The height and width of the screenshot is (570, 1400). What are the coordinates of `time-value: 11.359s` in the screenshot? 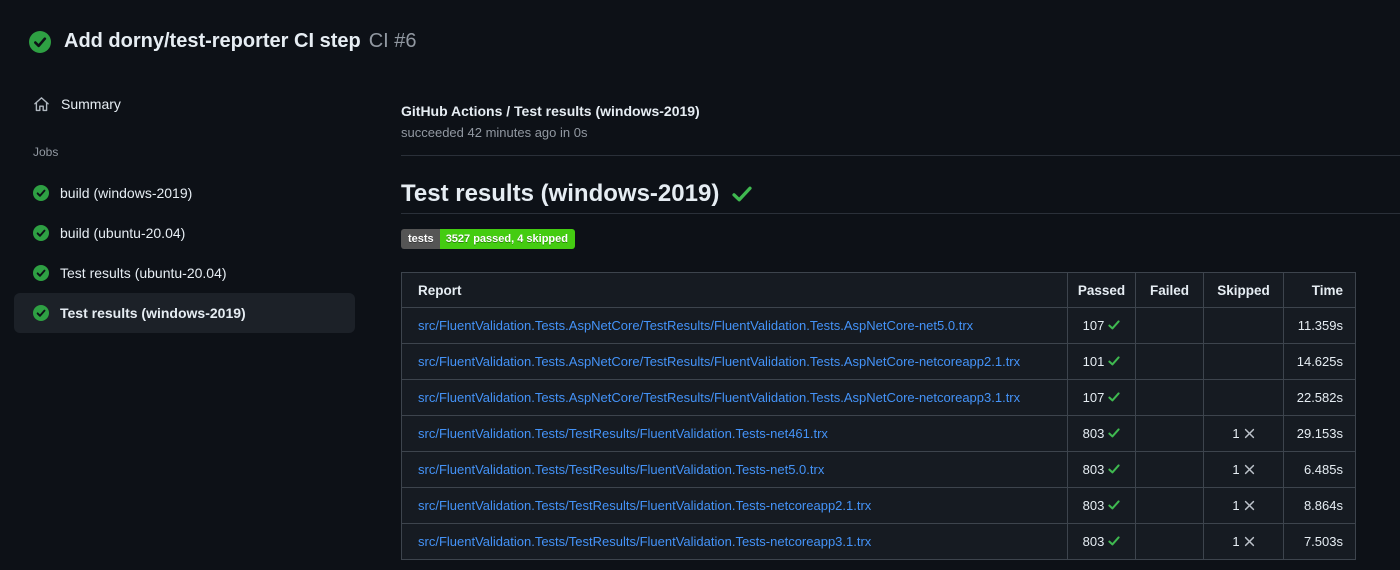 It's located at (1320, 325).